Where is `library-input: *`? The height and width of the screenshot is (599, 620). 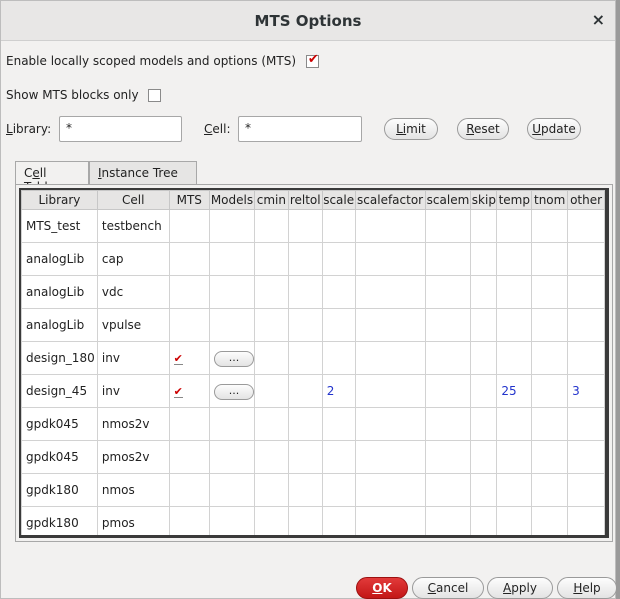 library-input: * is located at coordinates (120, 129).